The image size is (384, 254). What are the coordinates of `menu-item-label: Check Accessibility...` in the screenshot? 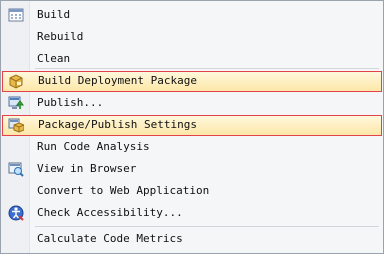 It's located at (110, 212).